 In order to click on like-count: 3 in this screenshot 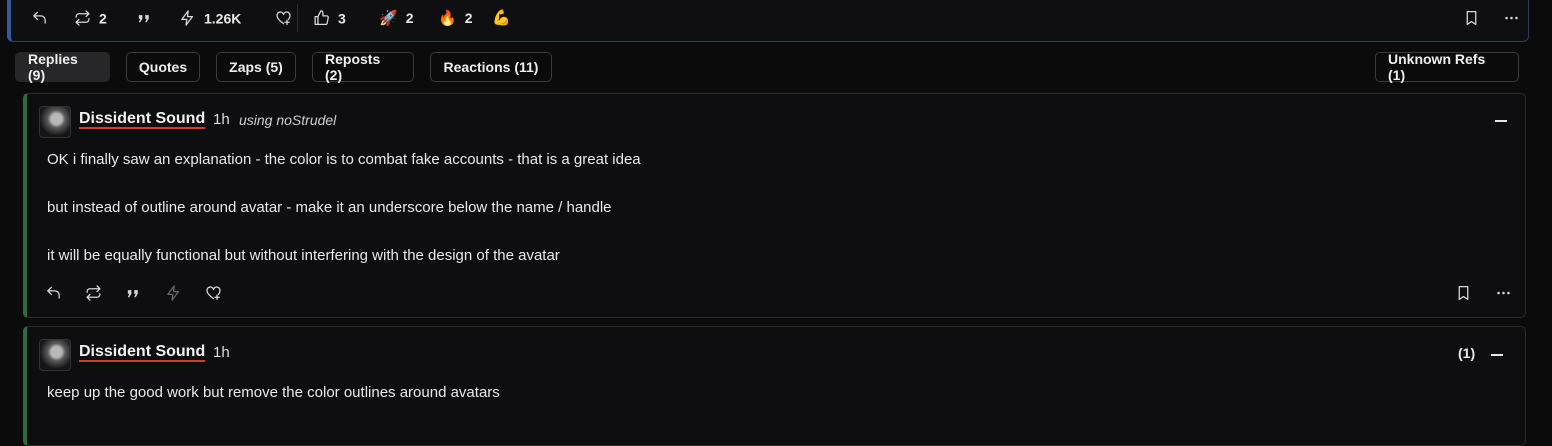, I will do `click(342, 18)`.